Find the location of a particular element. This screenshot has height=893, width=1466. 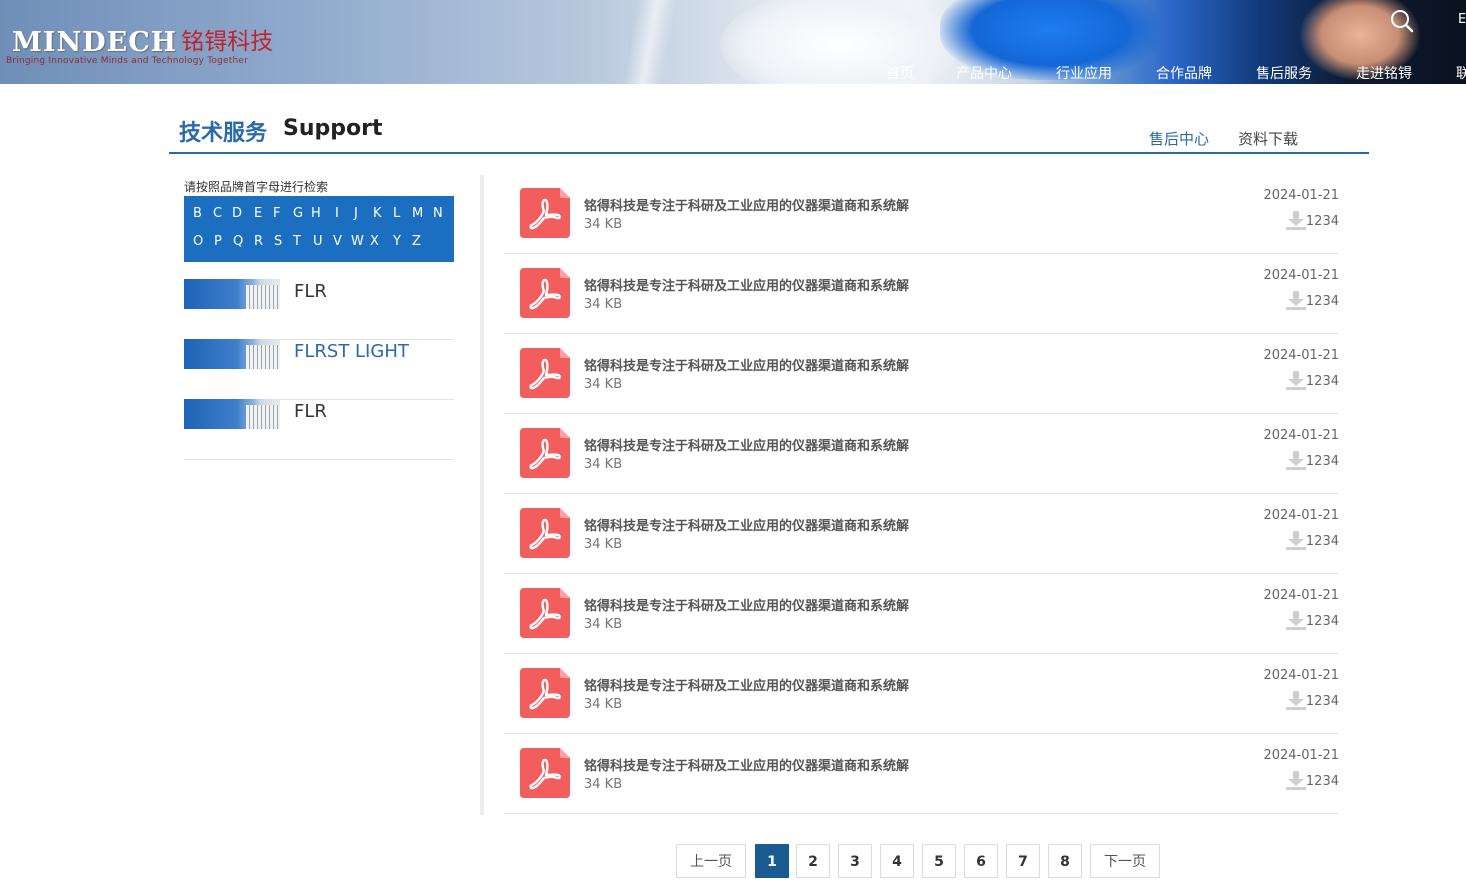

letter-q: Q is located at coordinates (238, 241).